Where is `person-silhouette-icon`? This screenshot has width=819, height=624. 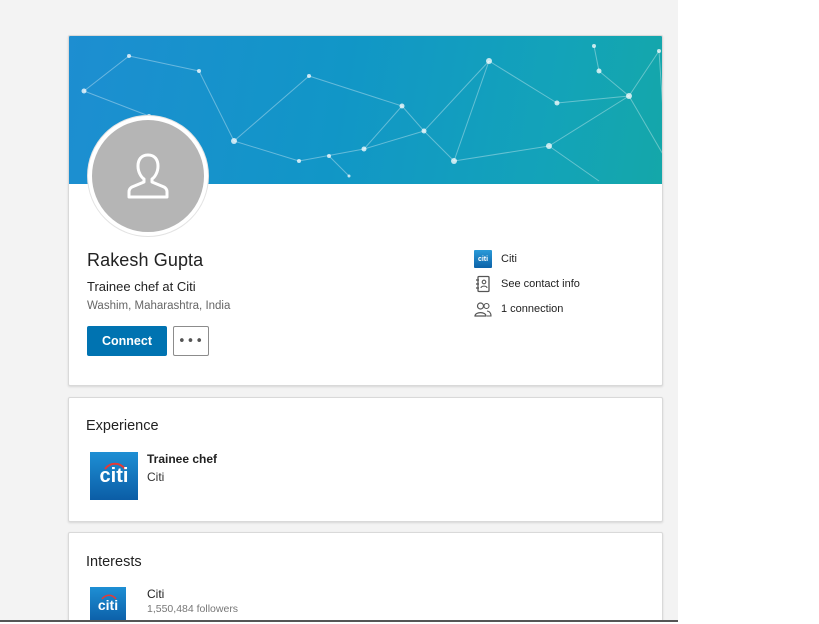 person-silhouette-icon is located at coordinates (148, 176).